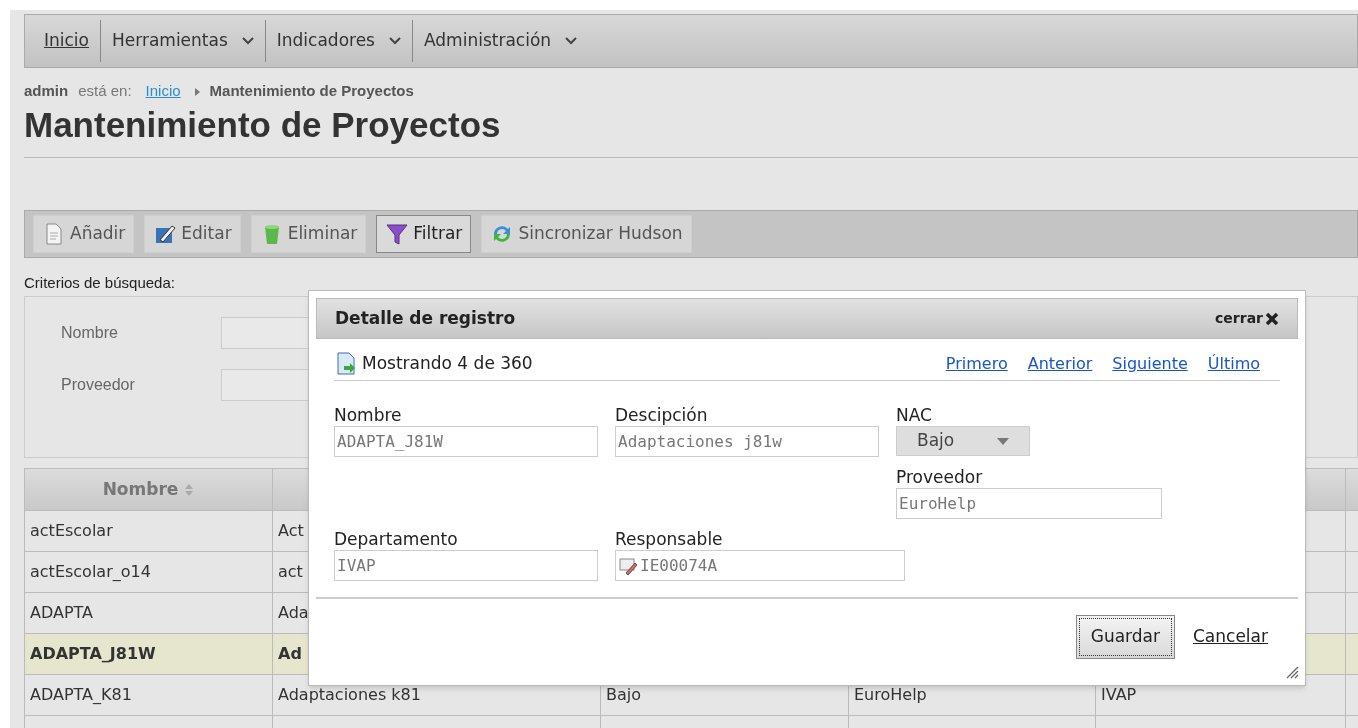  Describe the element at coordinates (396, 539) in the screenshot. I see `field-label: Departamento` at that location.